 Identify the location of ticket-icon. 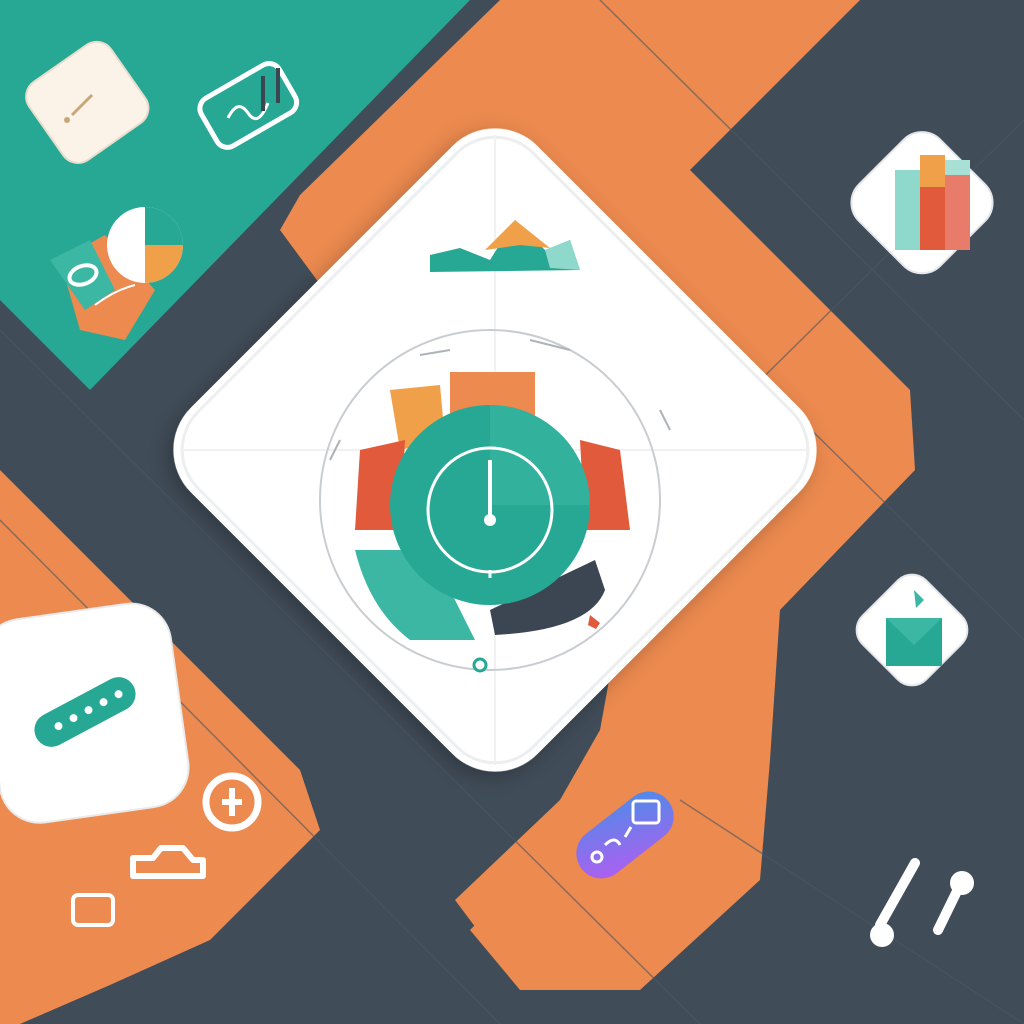
(248, 105).